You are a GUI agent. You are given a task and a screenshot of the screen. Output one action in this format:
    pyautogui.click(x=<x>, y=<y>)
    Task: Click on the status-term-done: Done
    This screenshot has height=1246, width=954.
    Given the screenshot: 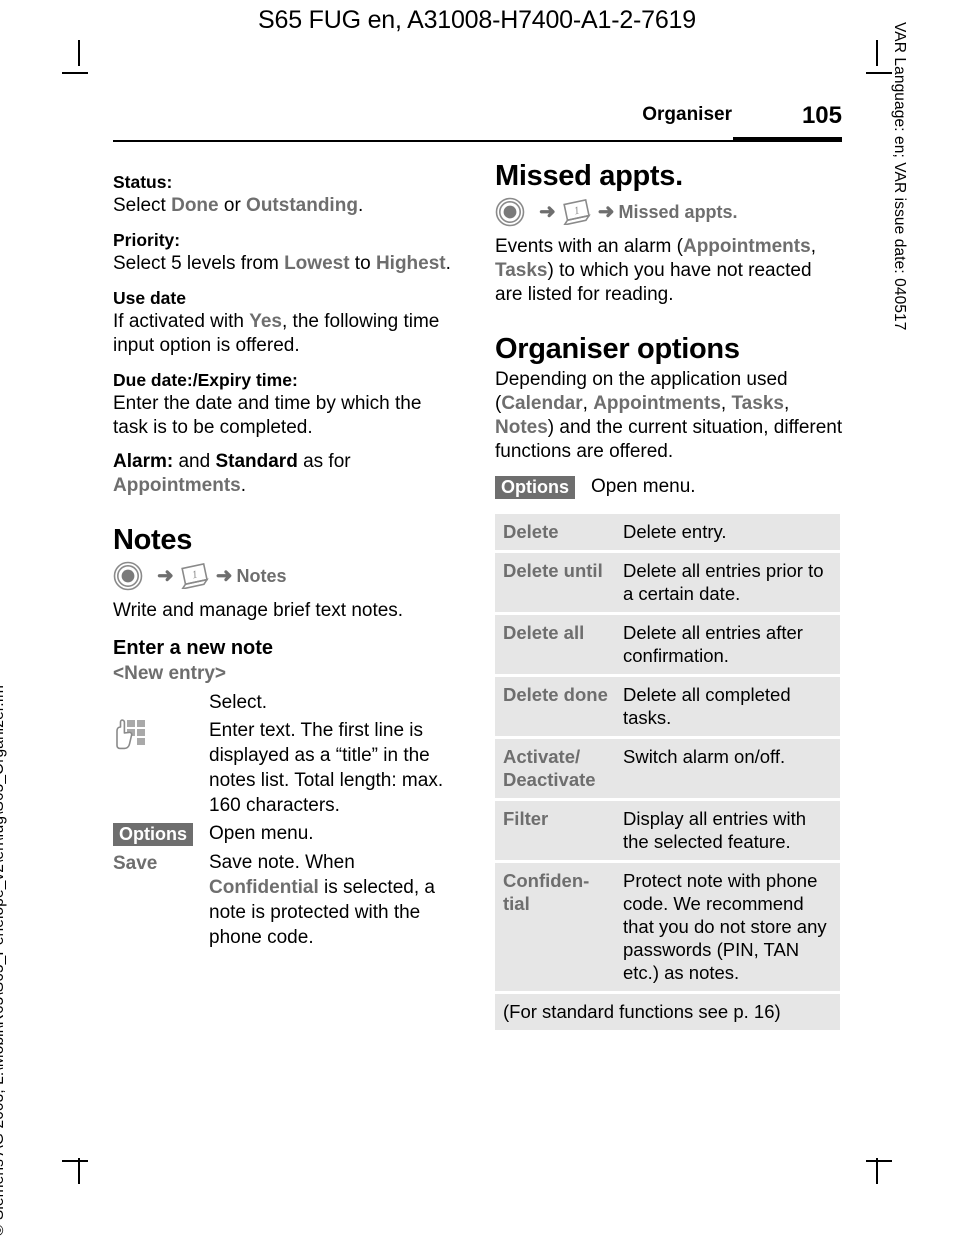 What is the action you would take?
    pyautogui.click(x=195, y=205)
    